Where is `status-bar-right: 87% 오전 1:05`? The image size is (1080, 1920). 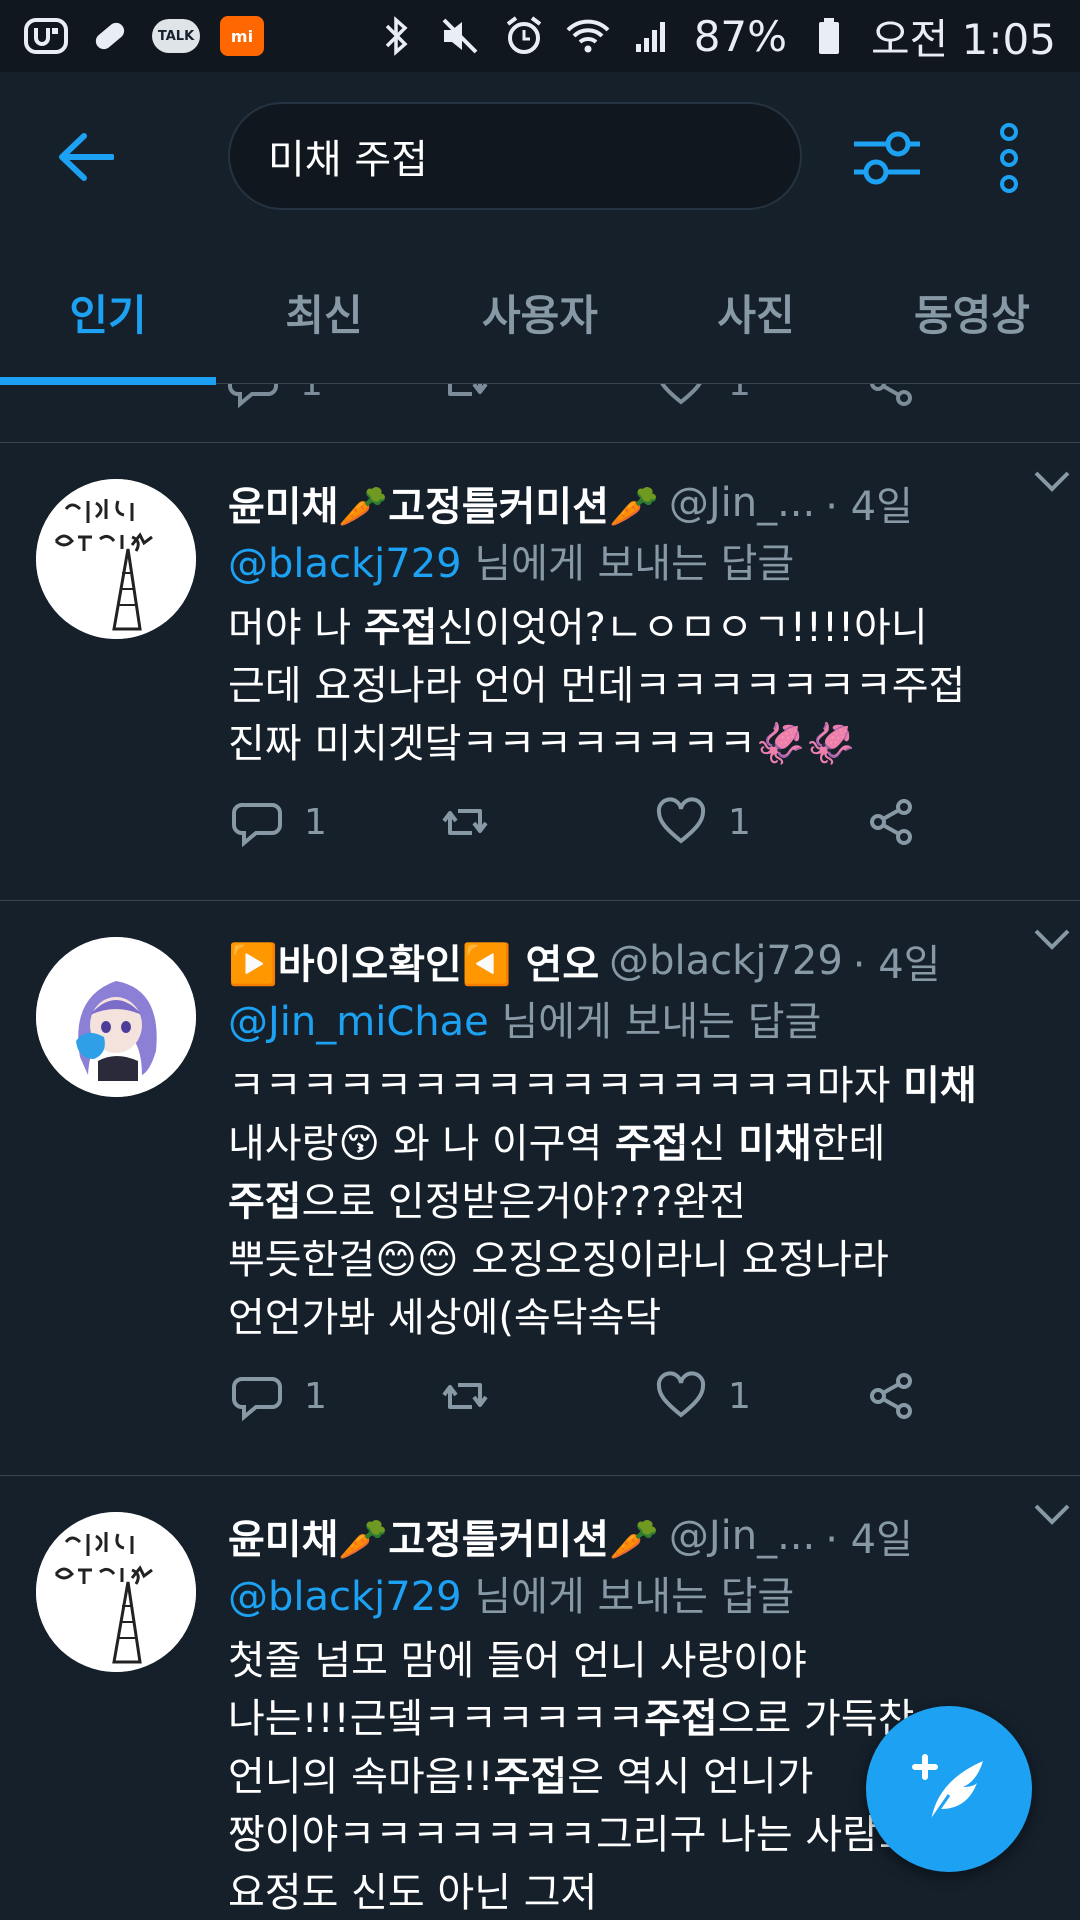
status-bar-right: 87% 오전 1:05 is located at coordinates (715, 36).